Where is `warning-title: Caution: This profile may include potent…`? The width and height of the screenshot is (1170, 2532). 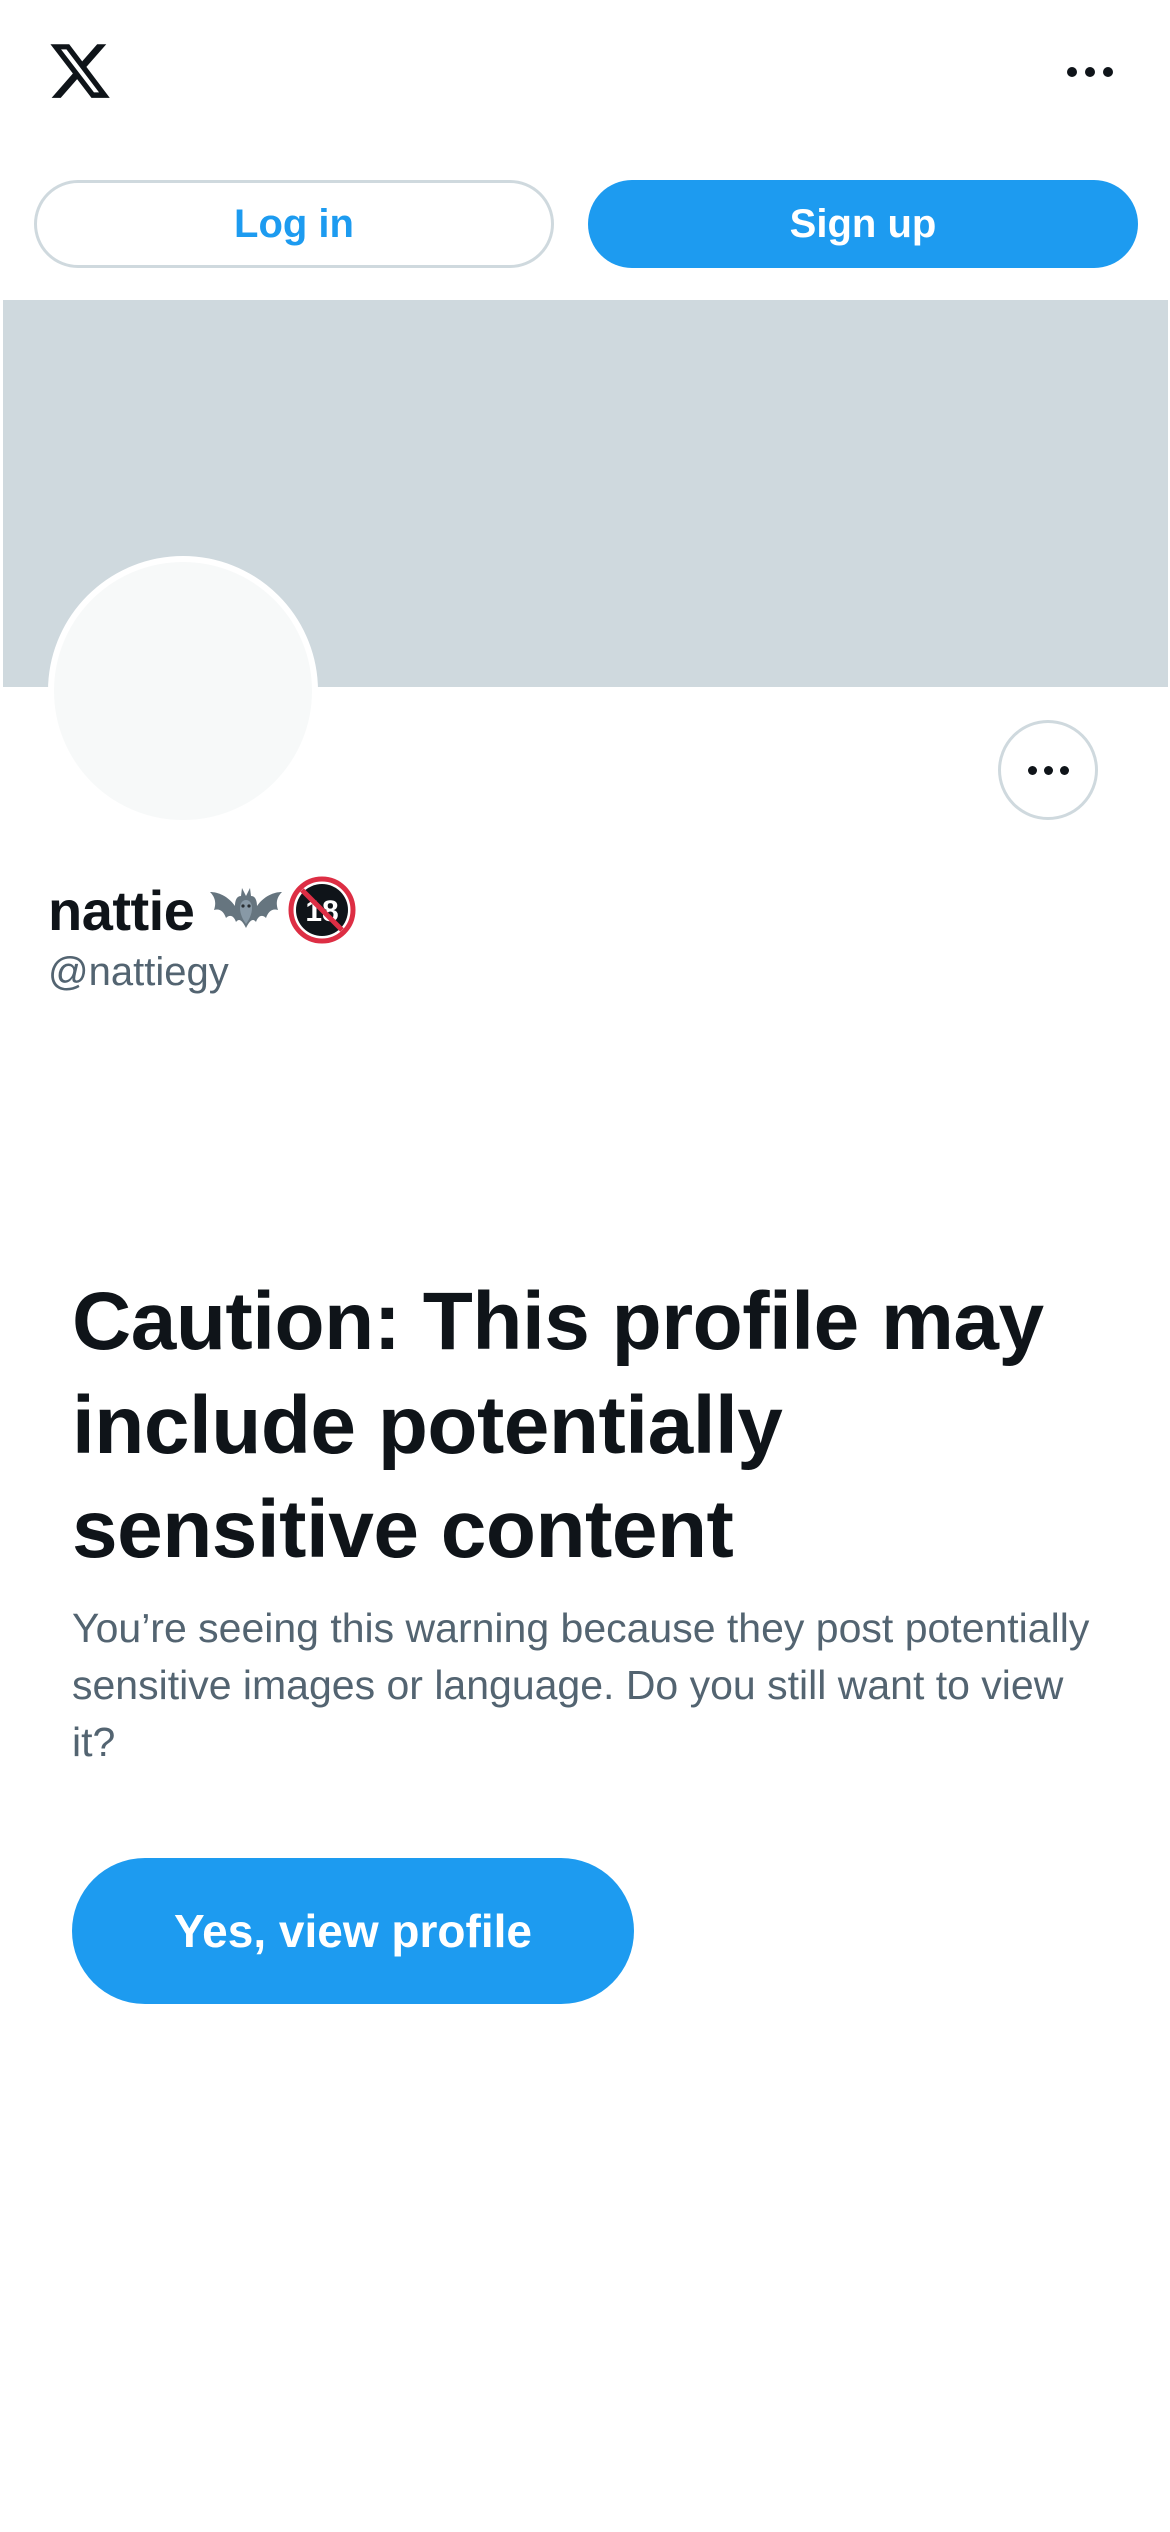
warning-title: Caution: This profile may include potent… is located at coordinates (558, 1425).